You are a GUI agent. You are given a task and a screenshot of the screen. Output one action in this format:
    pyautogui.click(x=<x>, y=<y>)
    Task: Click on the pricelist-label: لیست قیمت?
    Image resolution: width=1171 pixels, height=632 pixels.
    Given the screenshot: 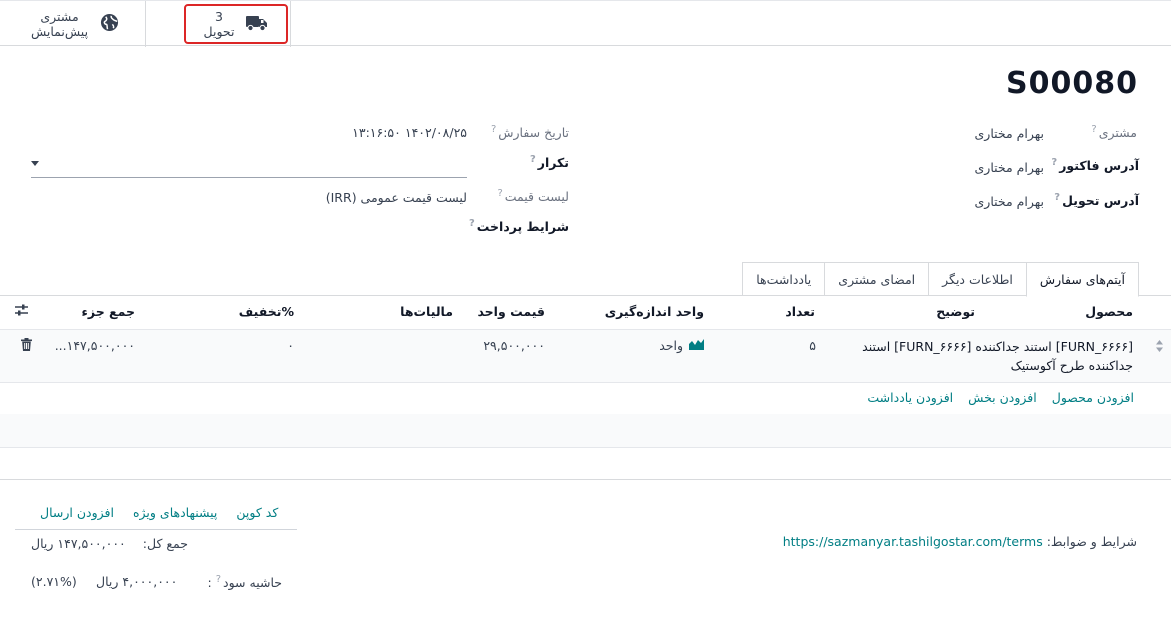 What is the action you would take?
    pyautogui.click(x=533, y=196)
    